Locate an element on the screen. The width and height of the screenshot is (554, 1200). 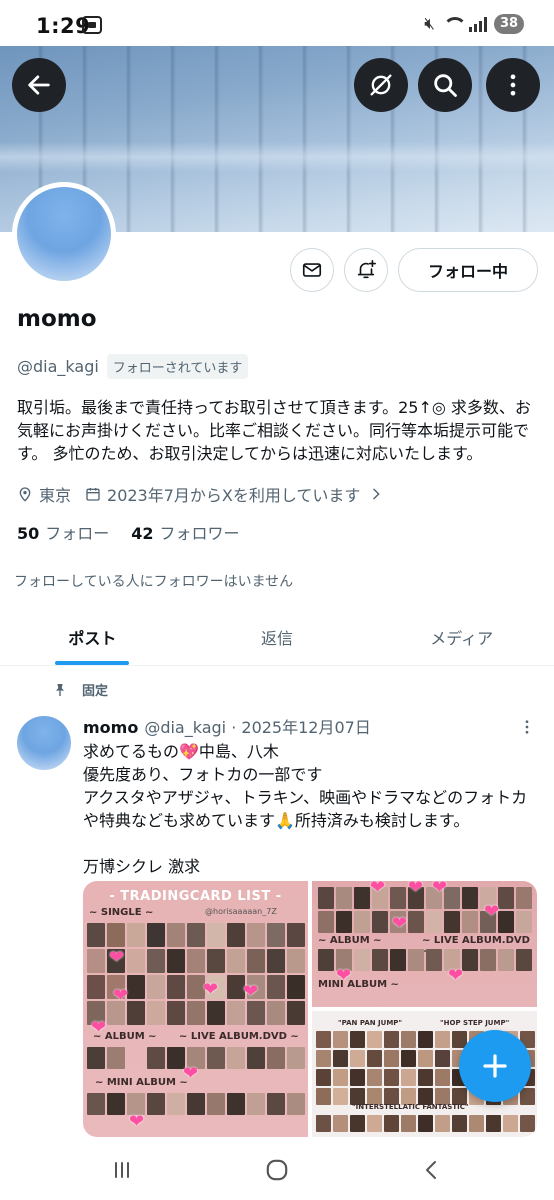
bell-plus-icon is located at coordinates (366, 269).